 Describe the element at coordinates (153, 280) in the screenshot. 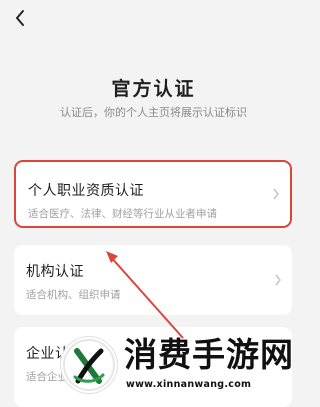

I see `institution-certification-card: 机构认证 适合机构、组织申请` at that location.